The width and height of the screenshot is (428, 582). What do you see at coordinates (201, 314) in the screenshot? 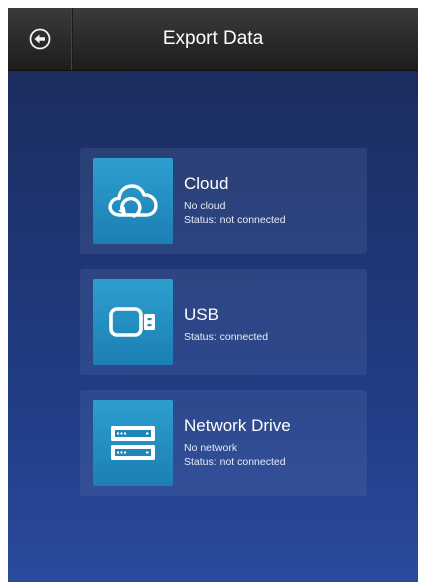
I see `option-title: USB` at bounding box center [201, 314].